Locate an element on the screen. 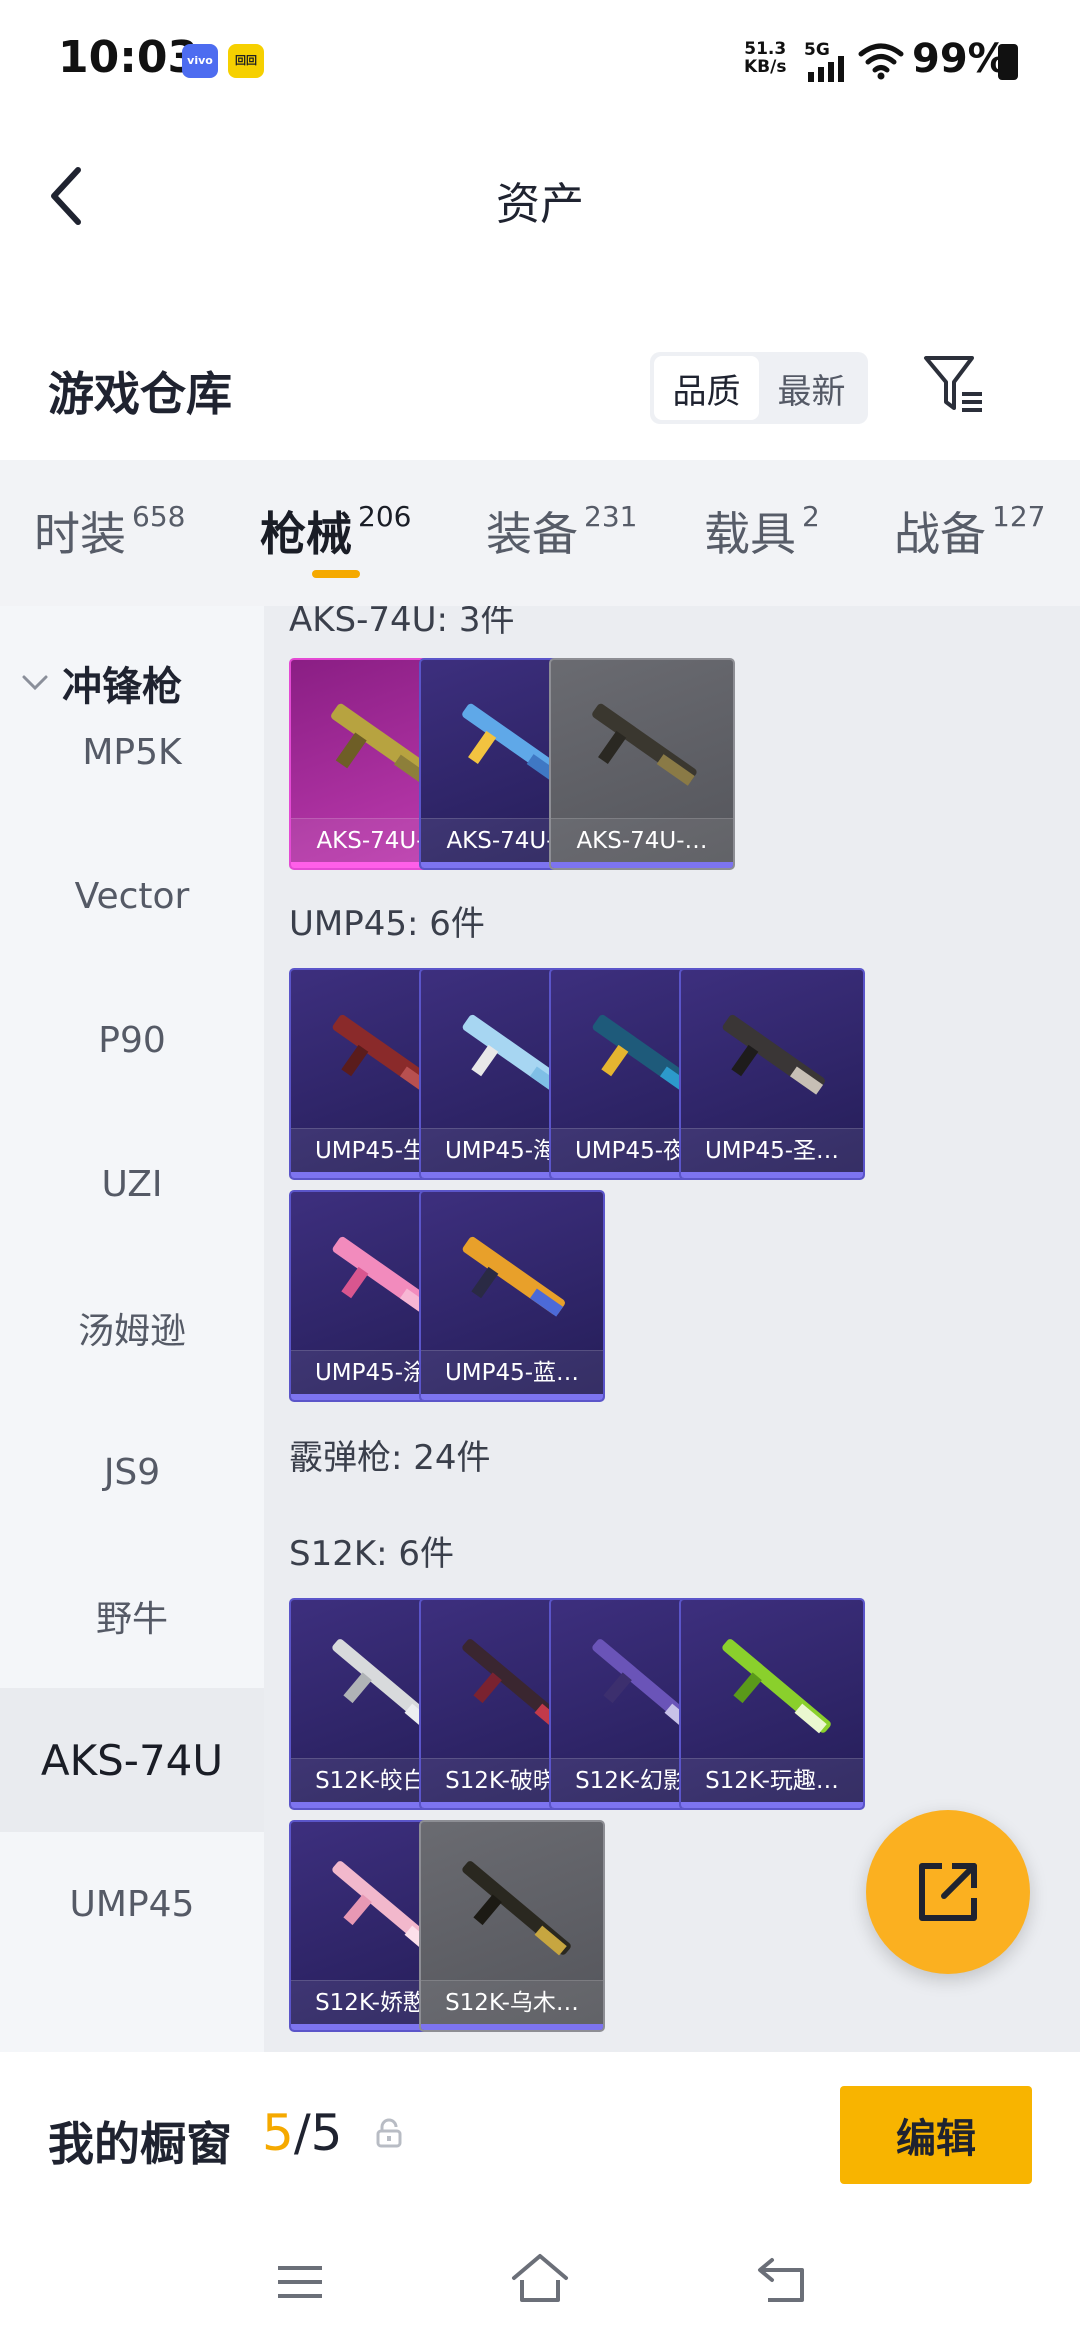 This screenshot has height=2344, width=1080. tab-vehicles: 载具 2 is located at coordinates (762, 531).